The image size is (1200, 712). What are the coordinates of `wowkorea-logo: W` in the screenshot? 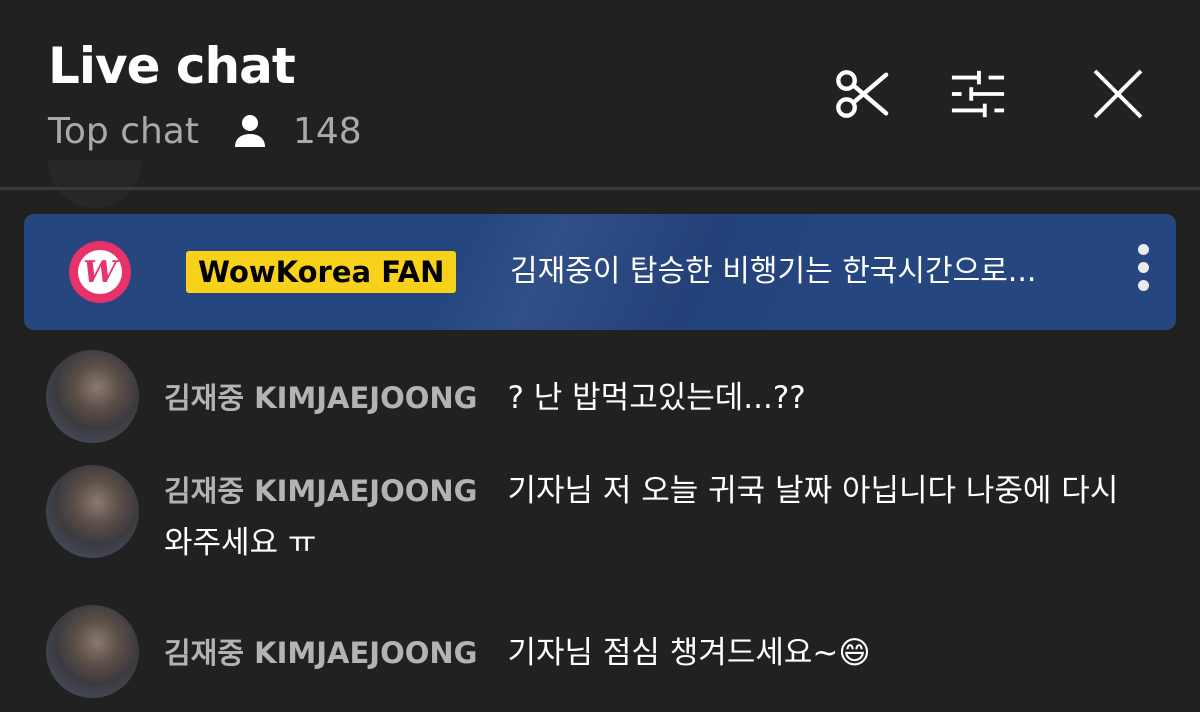 It's located at (100, 272).